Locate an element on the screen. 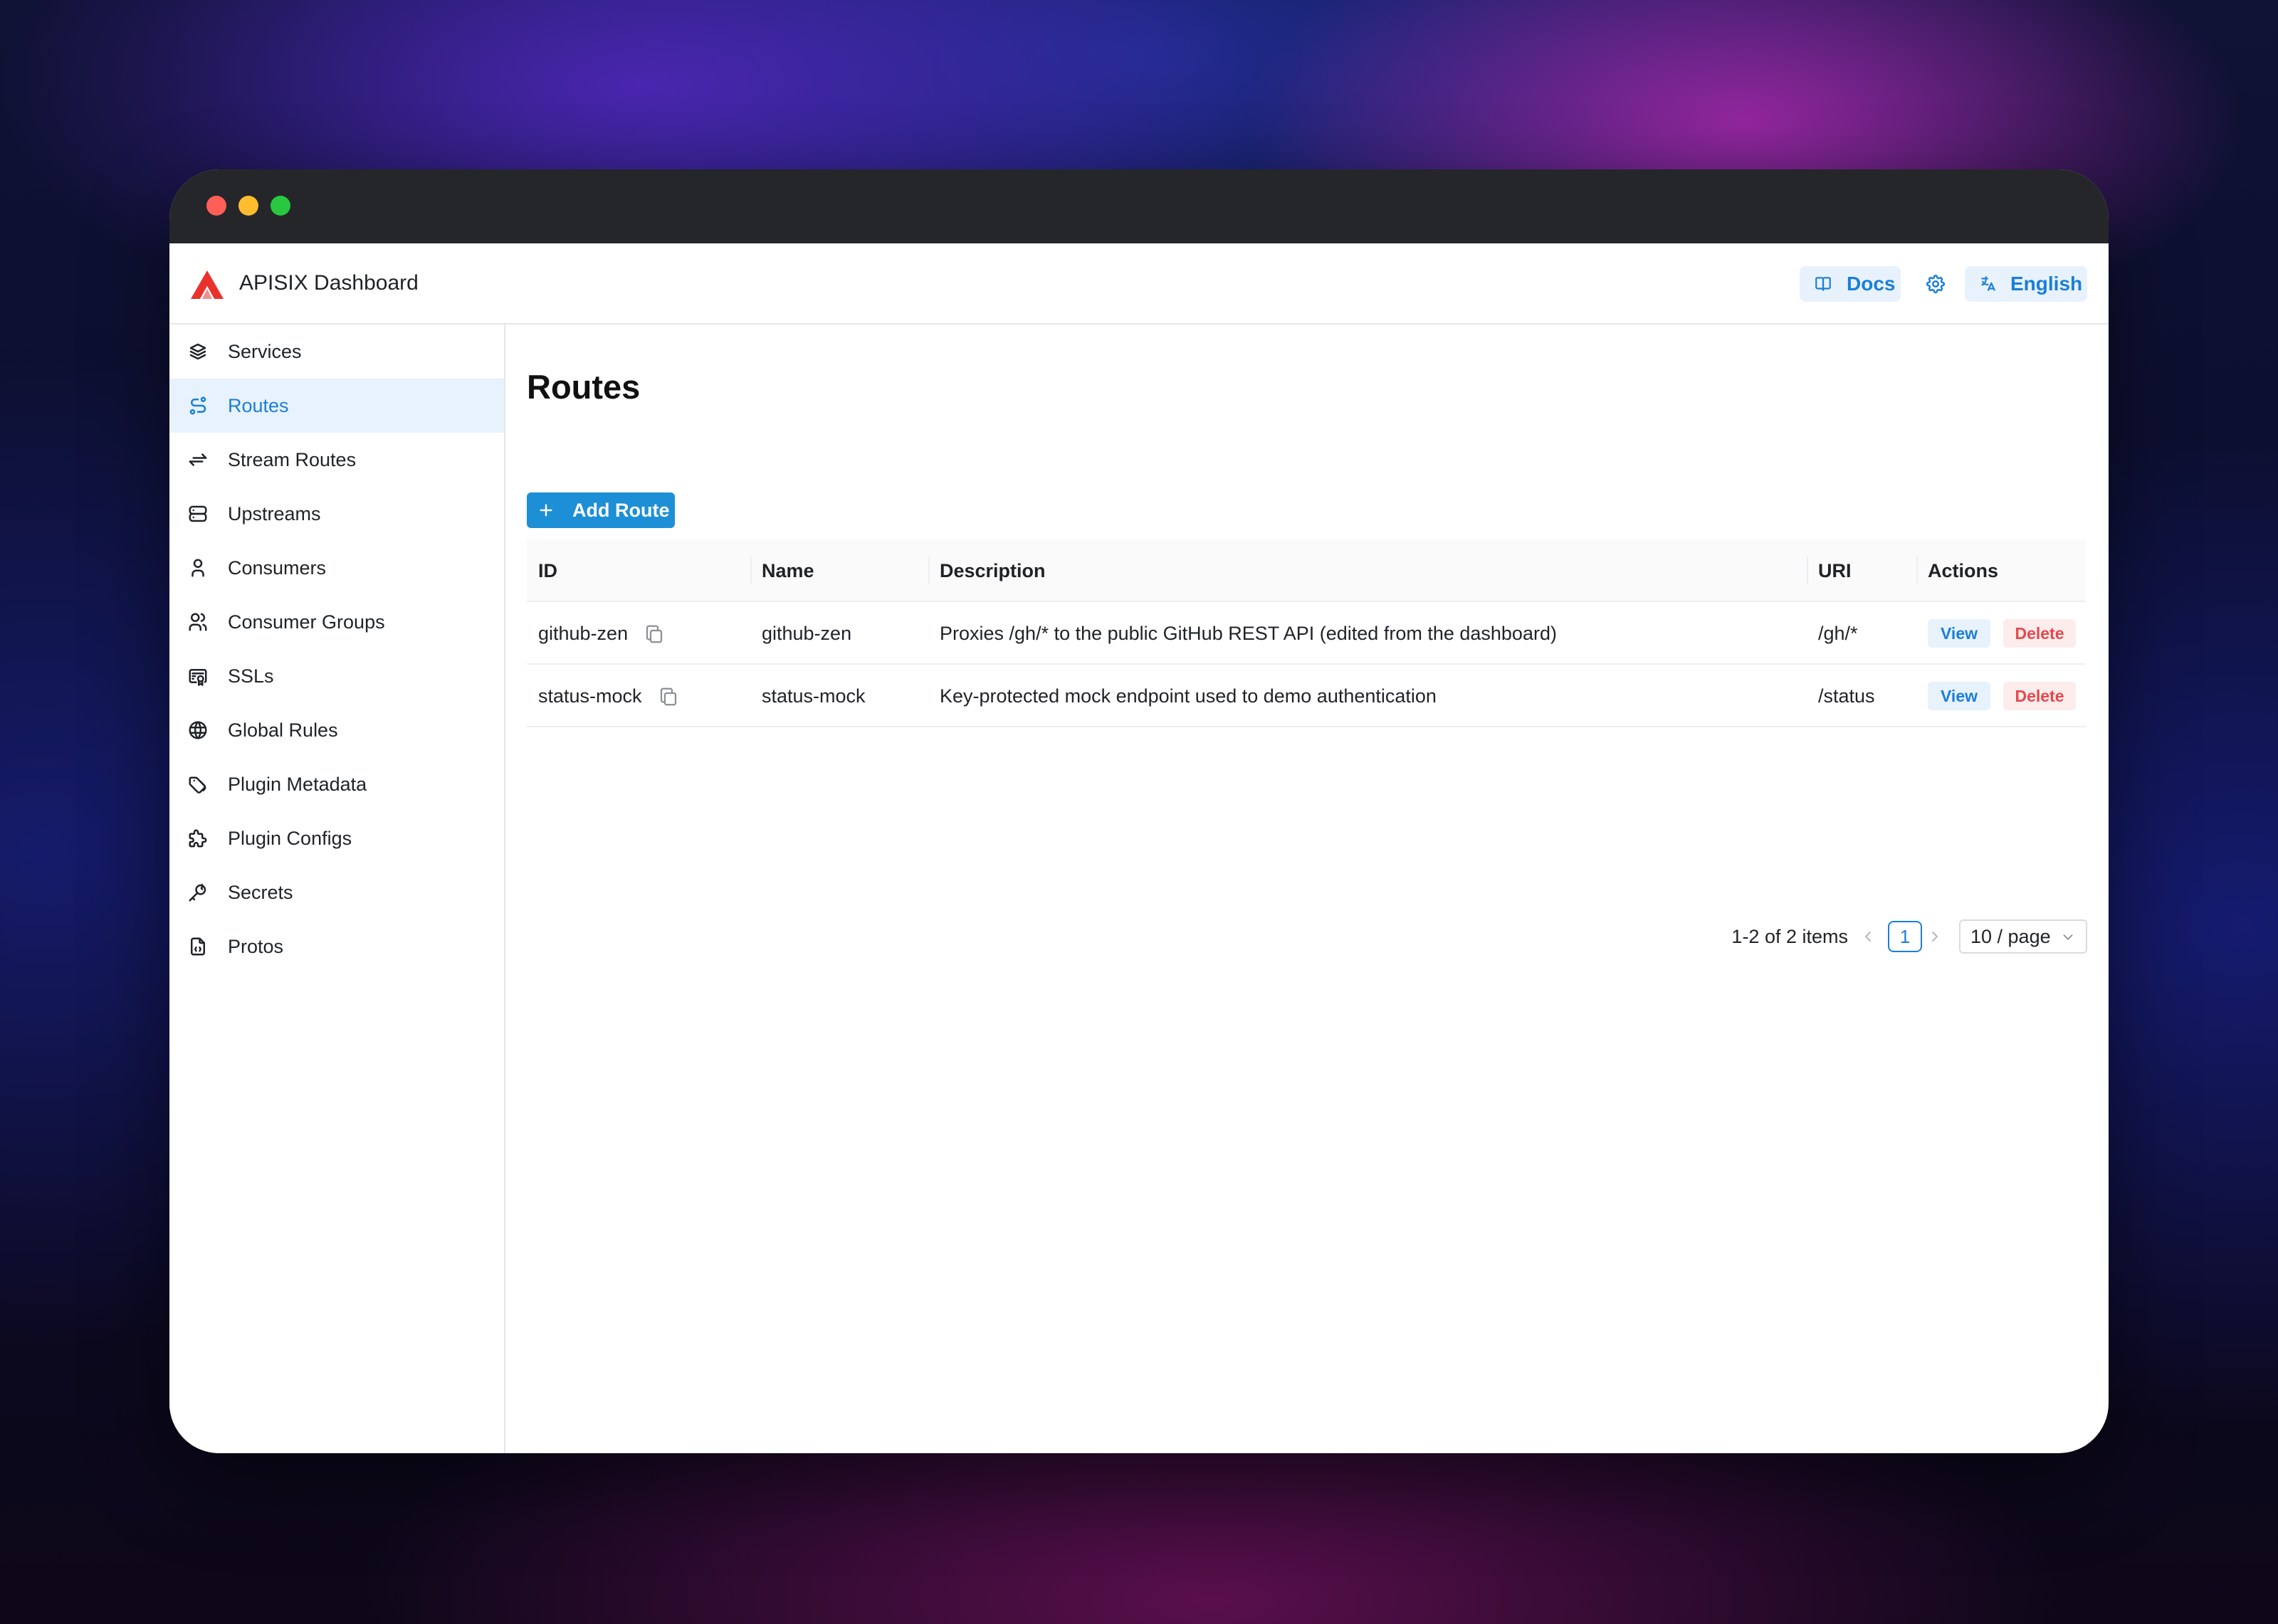 This screenshot has height=1624, width=2278. column-header-id: ID is located at coordinates (547, 570).